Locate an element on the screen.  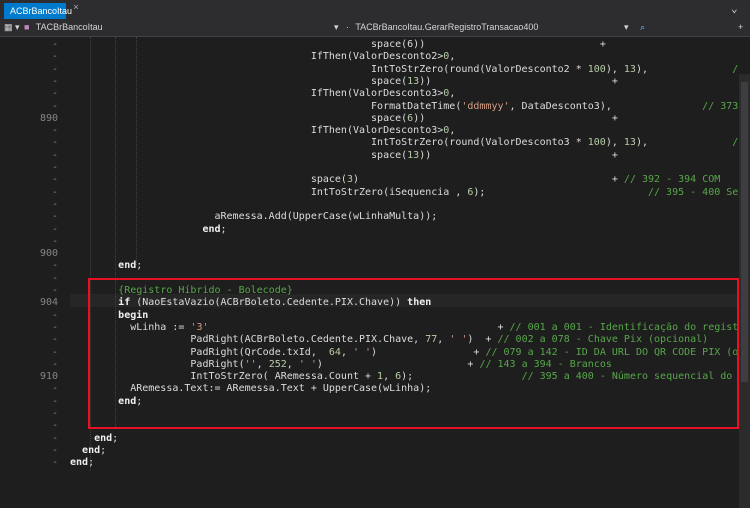
class-dropdown: ■ TACBrBancoItau is located at coordinates (164, 27).